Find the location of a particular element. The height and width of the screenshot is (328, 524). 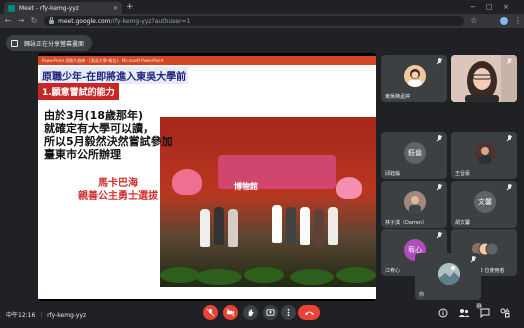

present-button is located at coordinates (270, 312).